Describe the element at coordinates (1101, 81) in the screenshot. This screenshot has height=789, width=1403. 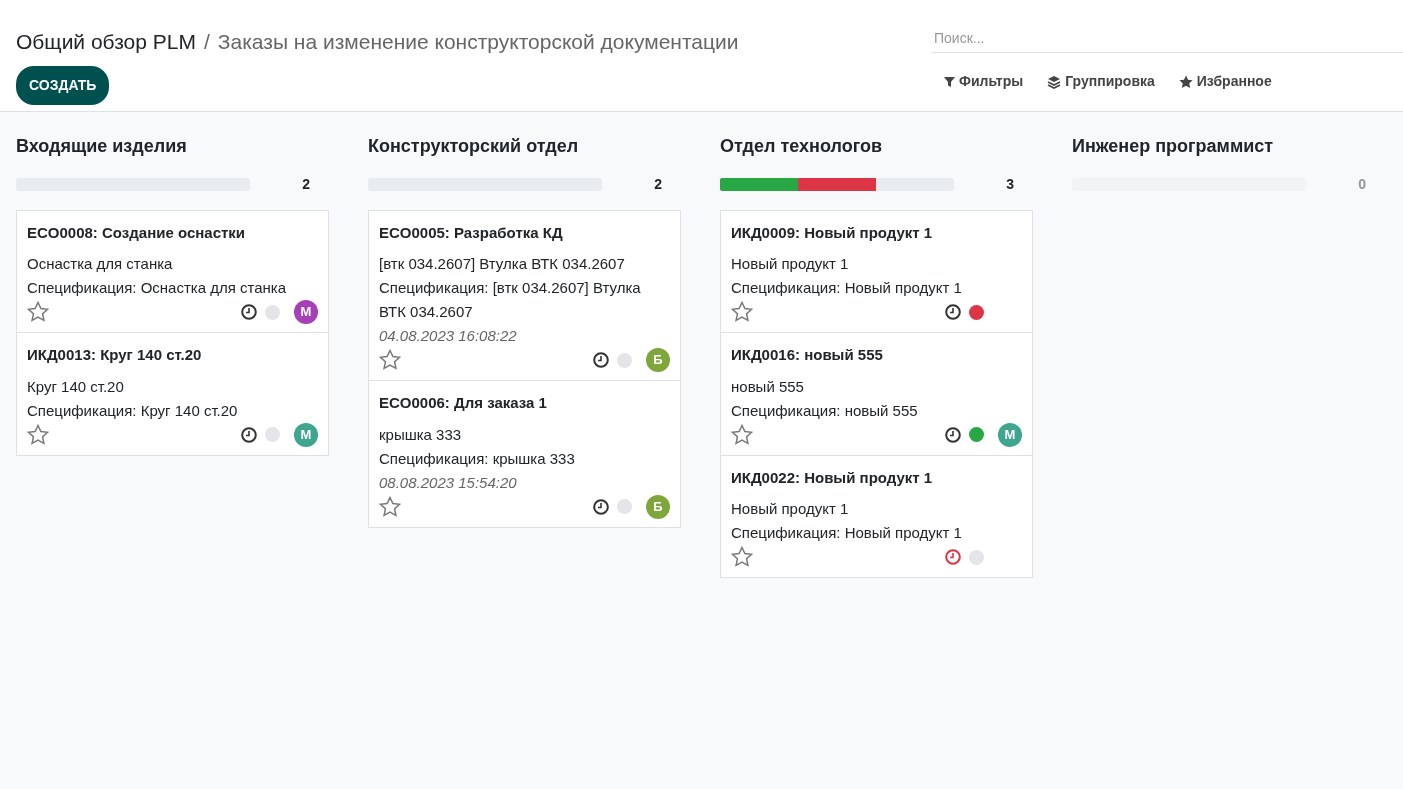
I see `group-by-button: Группировка` at that location.